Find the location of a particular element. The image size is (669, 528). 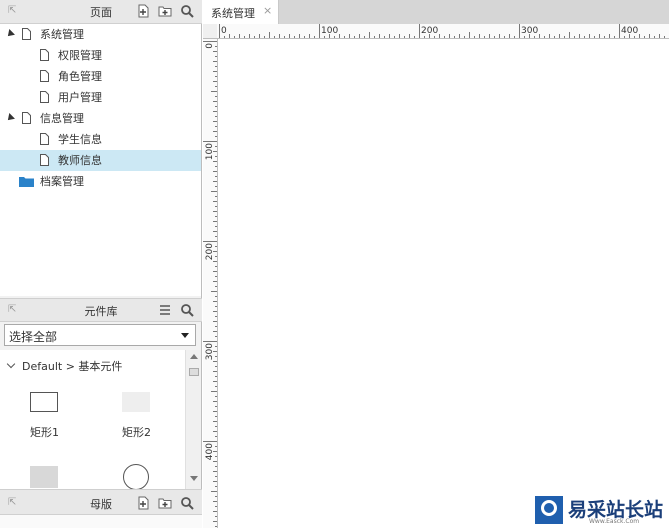

scroll-thumb is located at coordinates (194, 372).